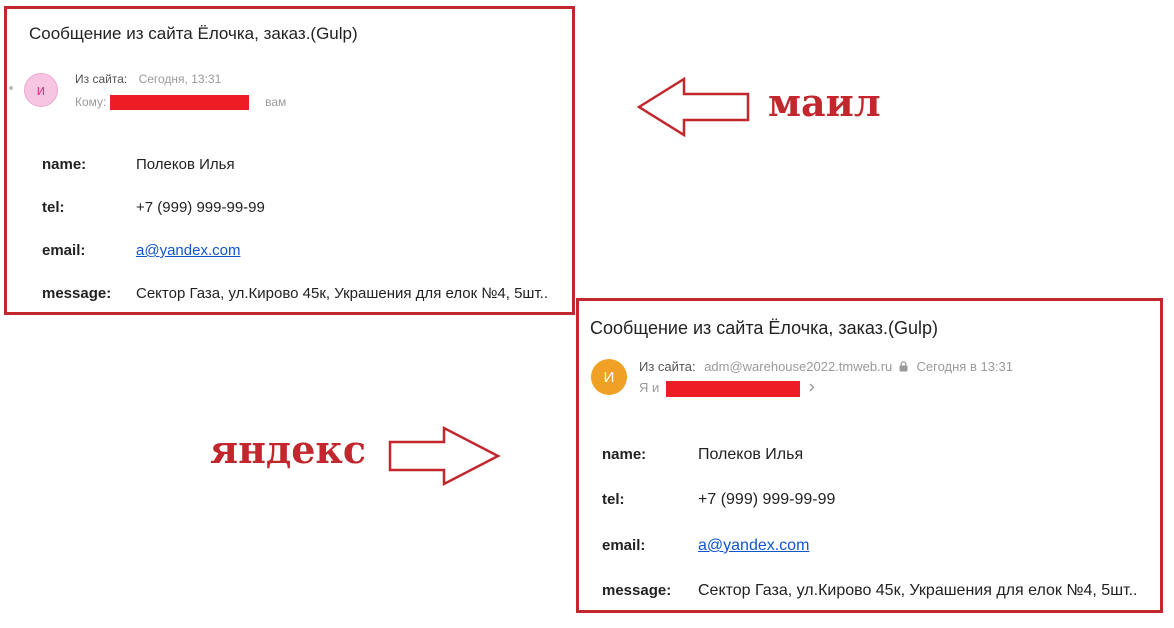  What do you see at coordinates (693, 107) in the screenshot?
I see `arrow-left-icon` at bounding box center [693, 107].